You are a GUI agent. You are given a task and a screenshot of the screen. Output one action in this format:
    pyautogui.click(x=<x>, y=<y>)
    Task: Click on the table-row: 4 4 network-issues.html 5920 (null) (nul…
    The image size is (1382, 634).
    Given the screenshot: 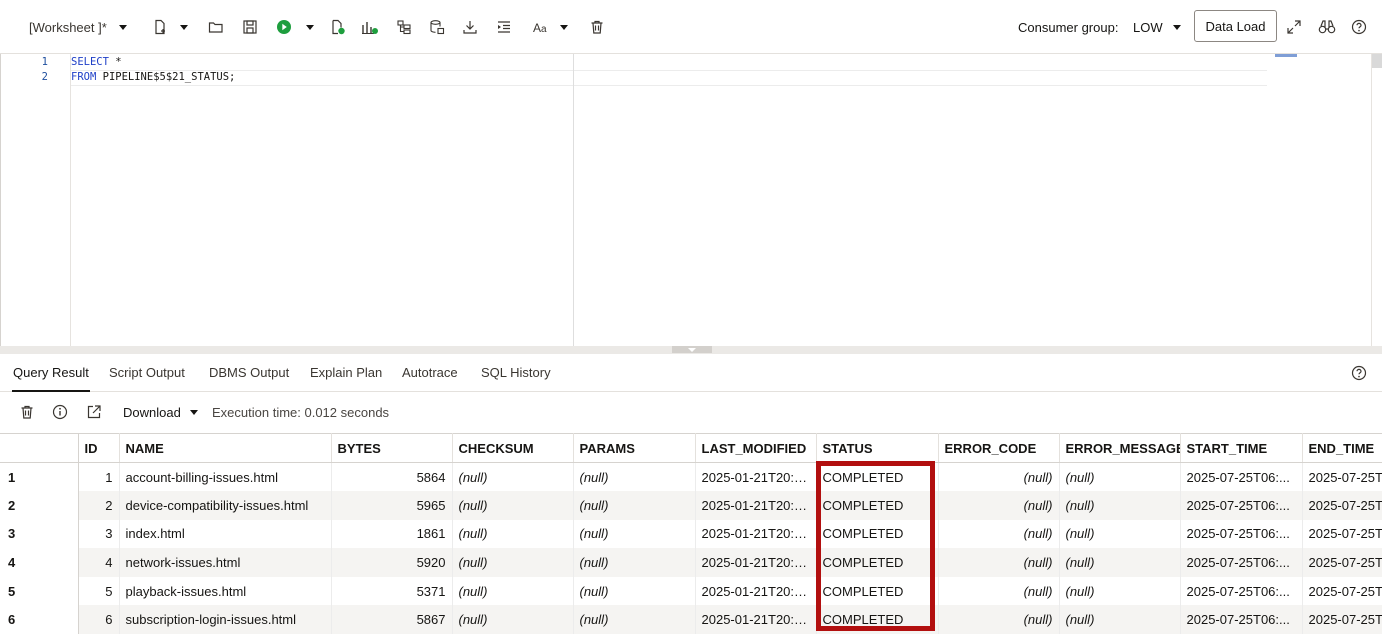 What is the action you would take?
    pyautogui.click(x=691, y=562)
    